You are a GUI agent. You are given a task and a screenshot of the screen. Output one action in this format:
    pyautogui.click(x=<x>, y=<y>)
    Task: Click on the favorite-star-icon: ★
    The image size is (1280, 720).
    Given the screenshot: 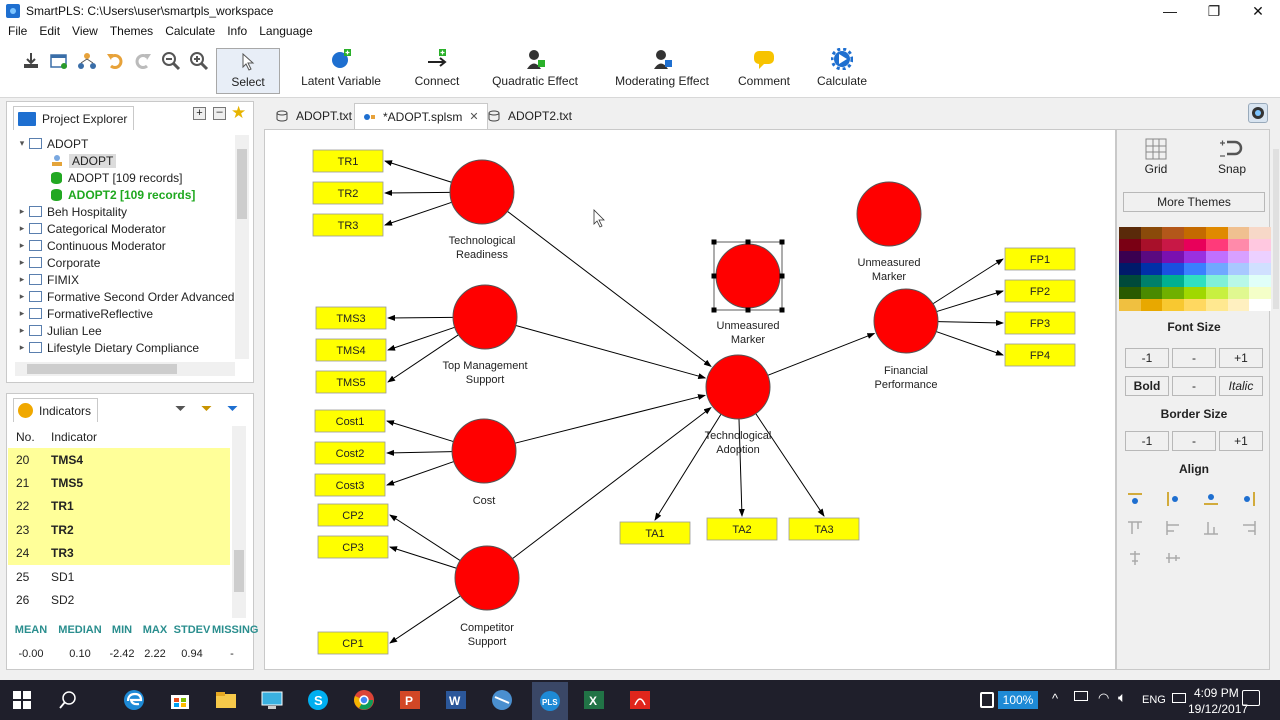 What is the action you would take?
    pyautogui.click(x=238, y=113)
    